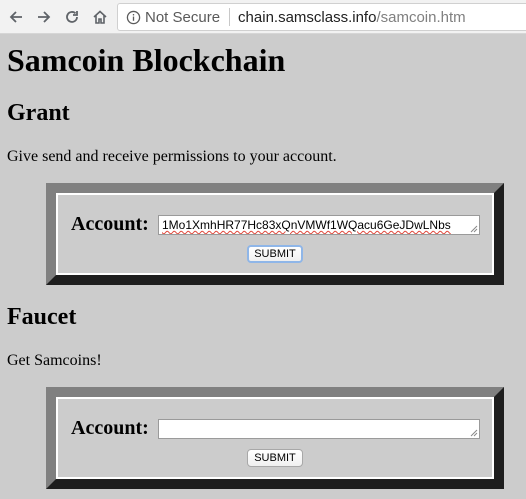  Describe the element at coordinates (110, 428) in the screenshot. I see `faucet-account-label: Account:` at that location.